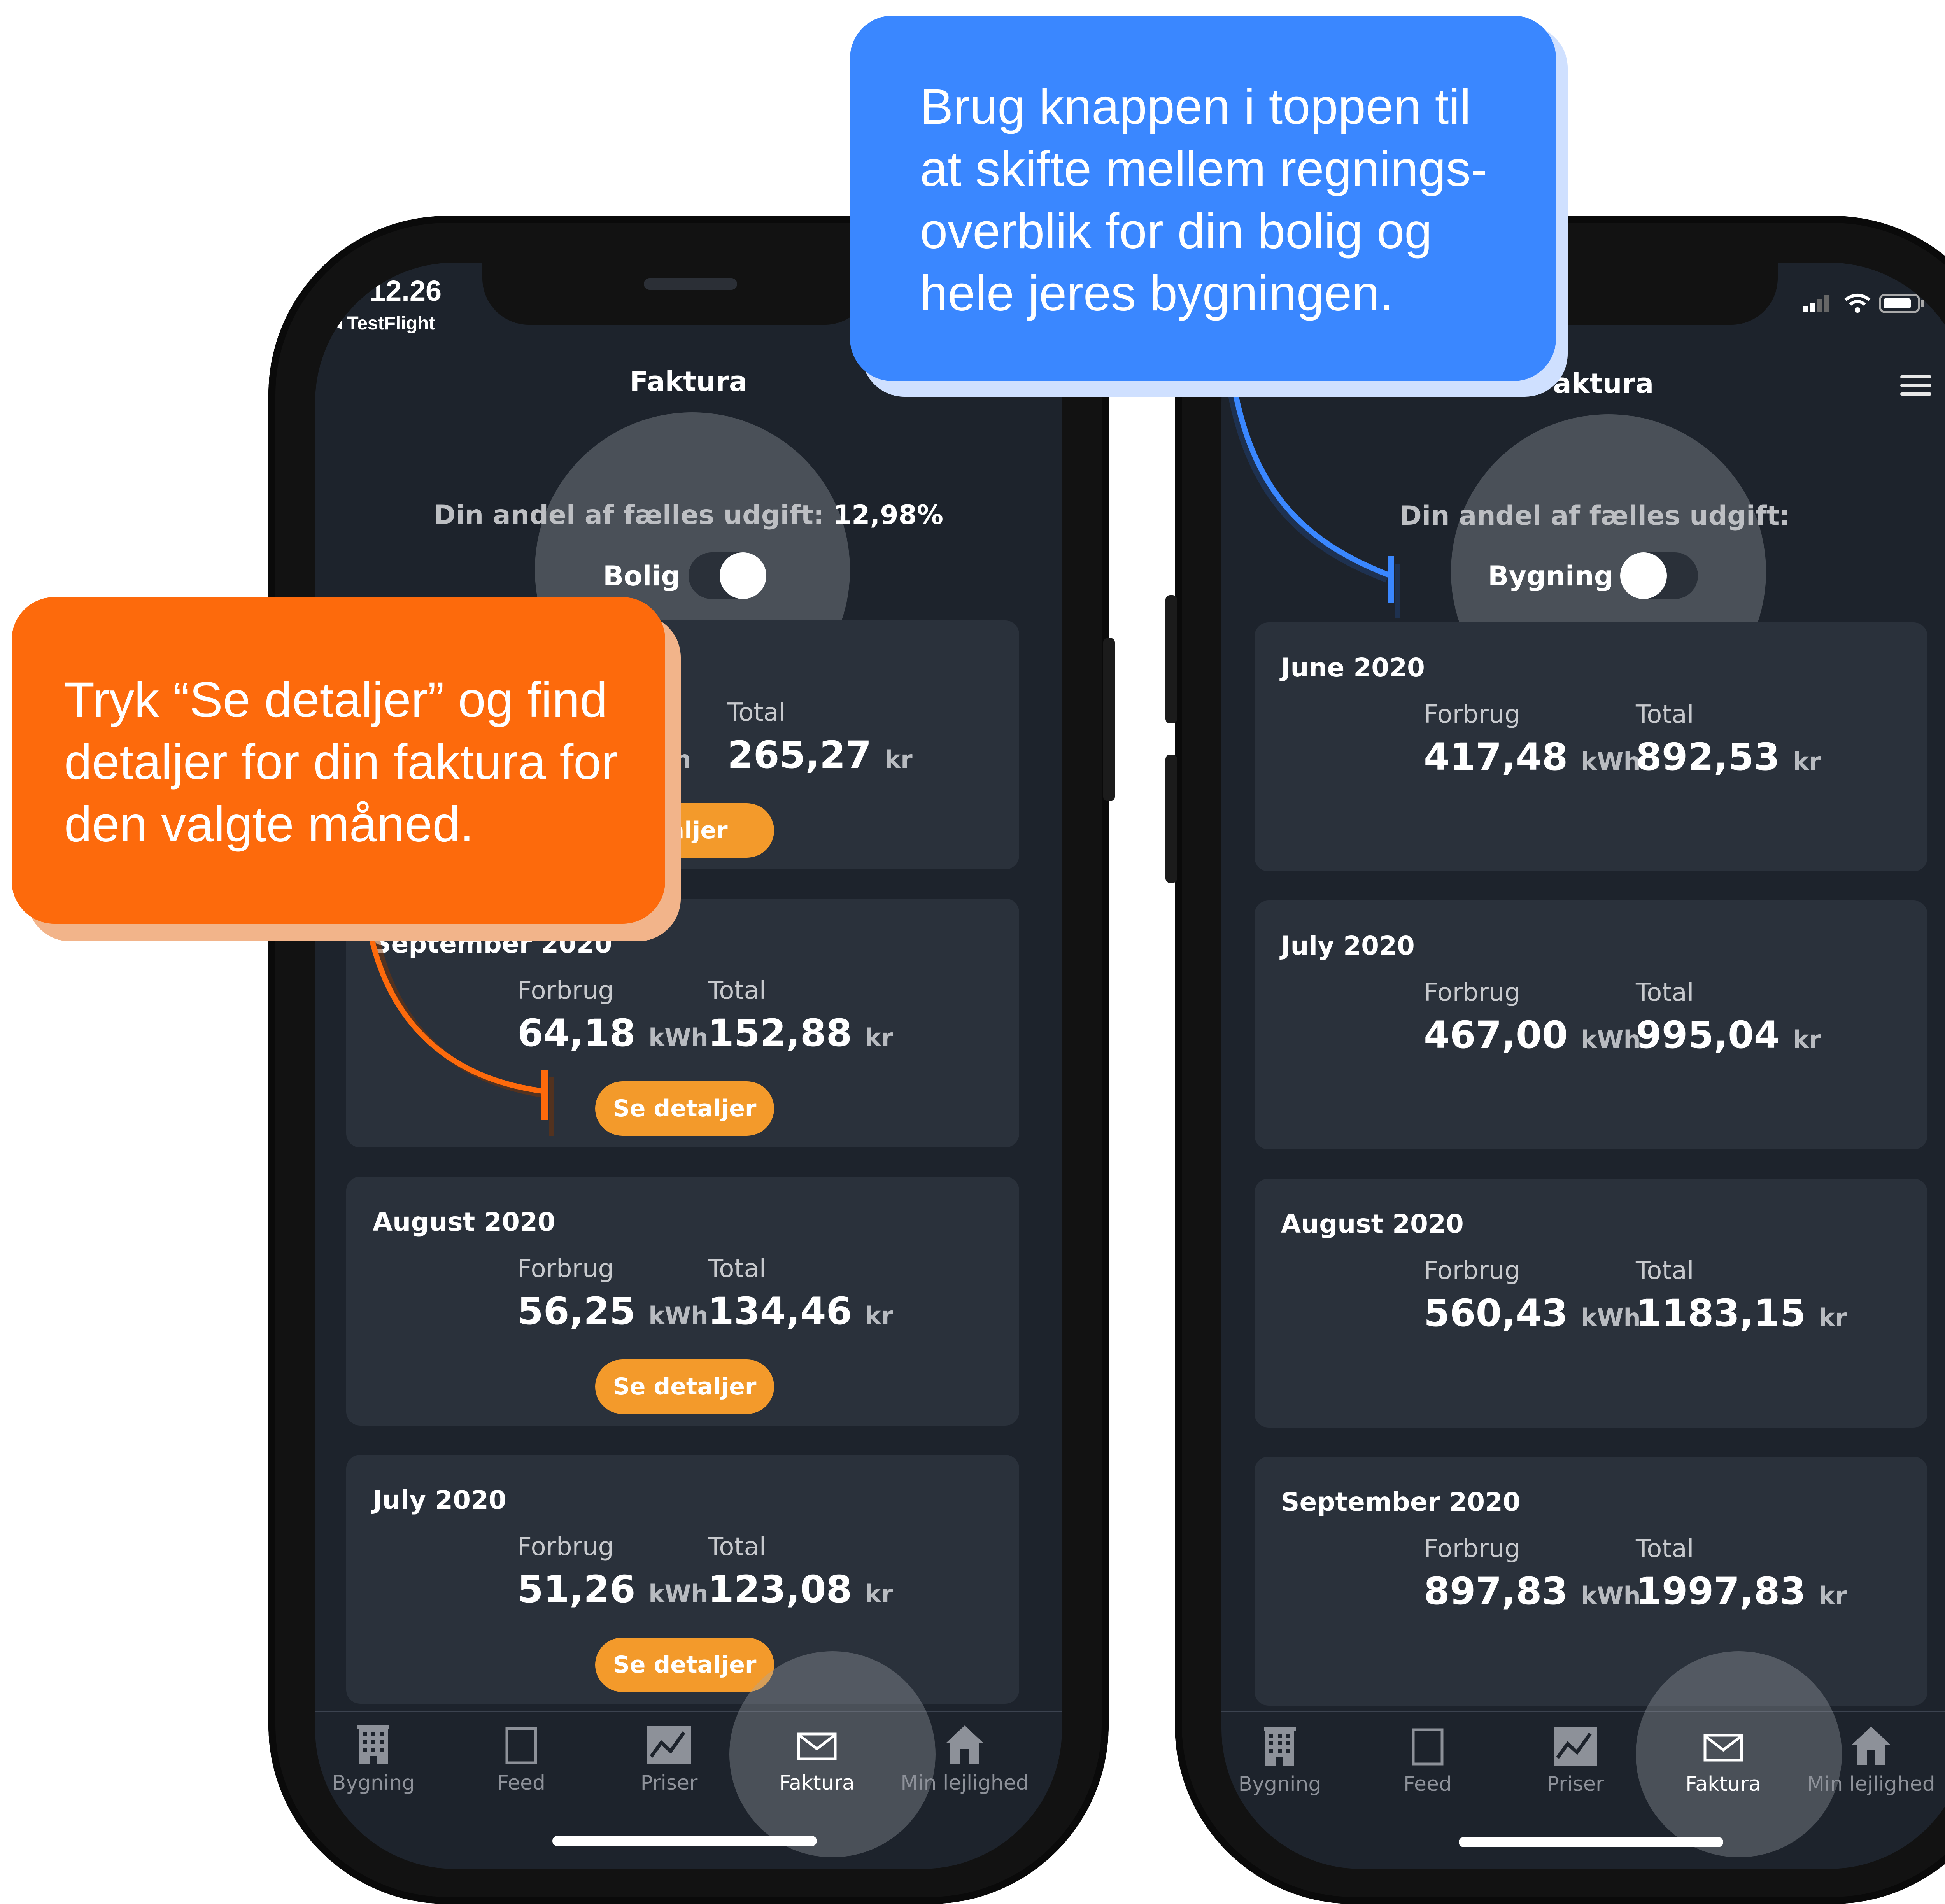  Describe the element at coordinates (1196, 107) in the screenshot. I see `callout-line: Brug knappen i toppen til` at that location.